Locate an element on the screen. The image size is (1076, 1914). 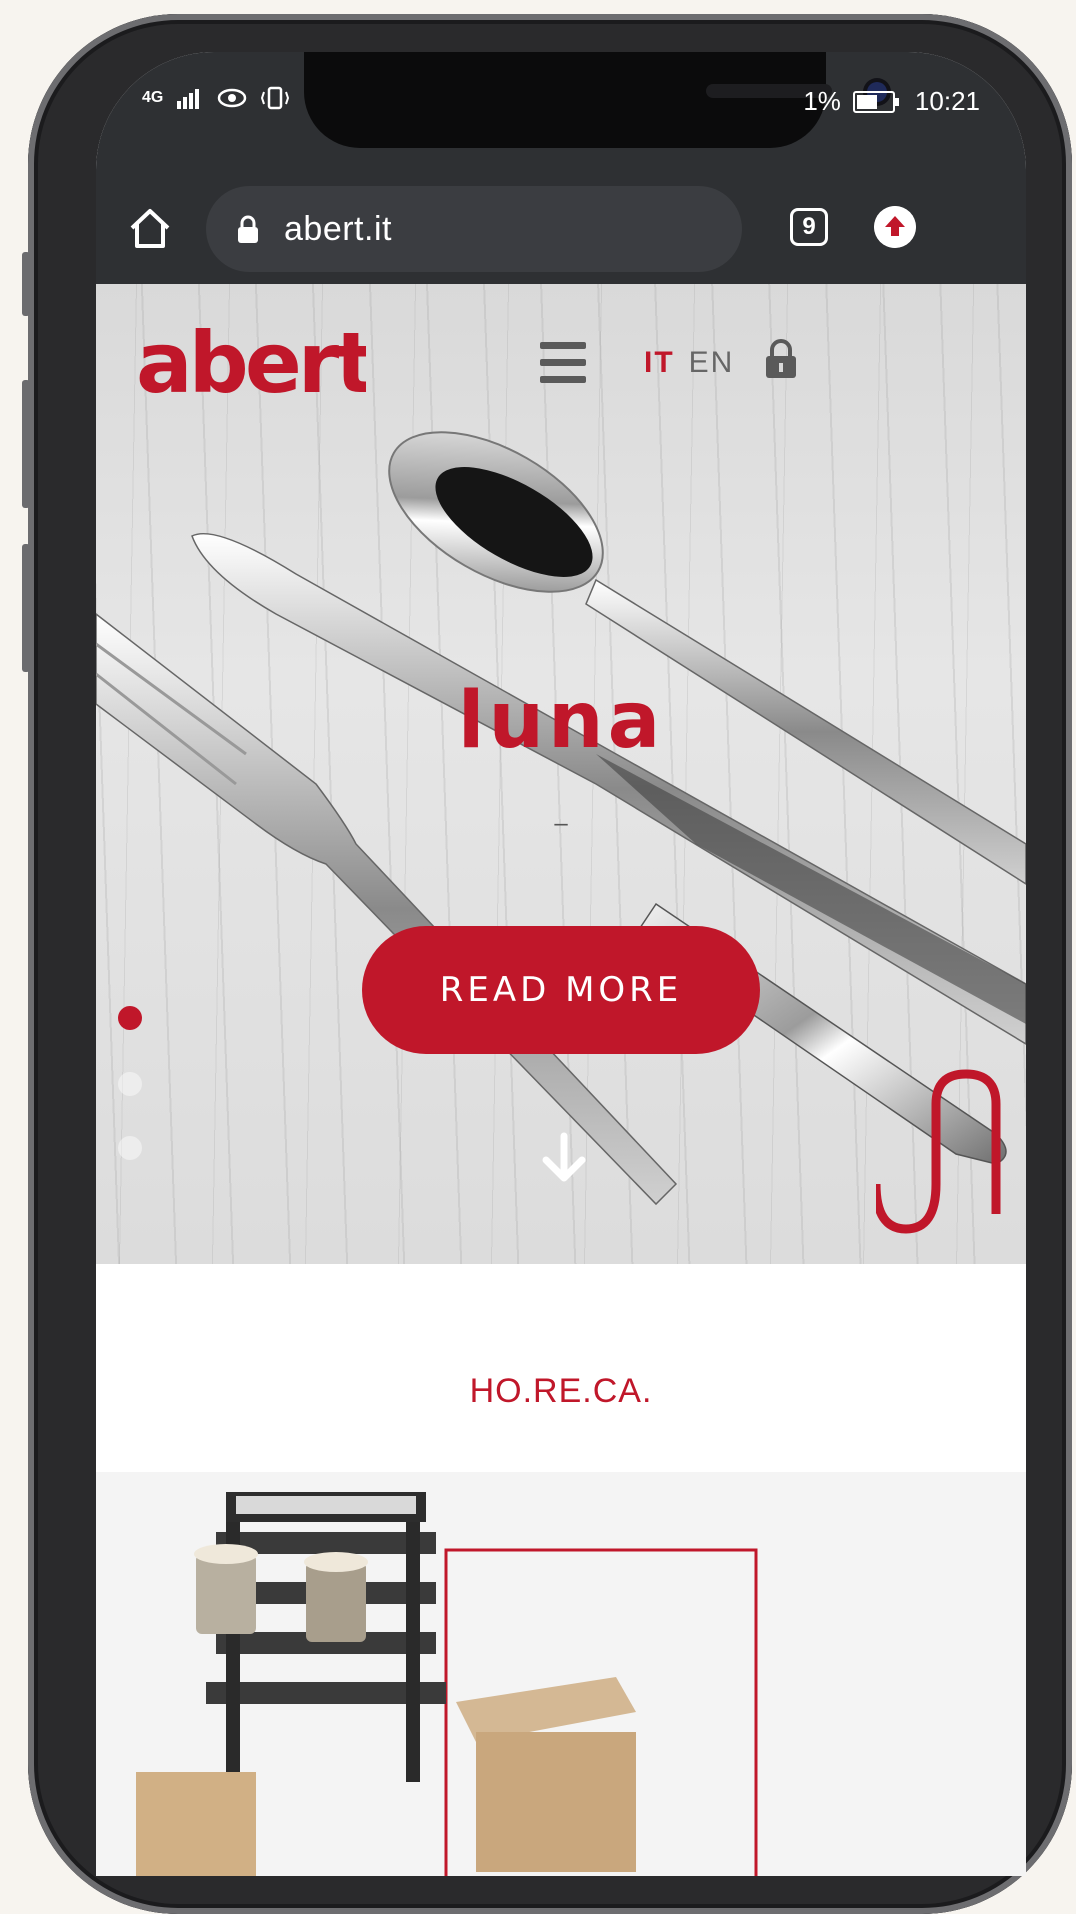
lock-icon is located at coordinates (248, 229).